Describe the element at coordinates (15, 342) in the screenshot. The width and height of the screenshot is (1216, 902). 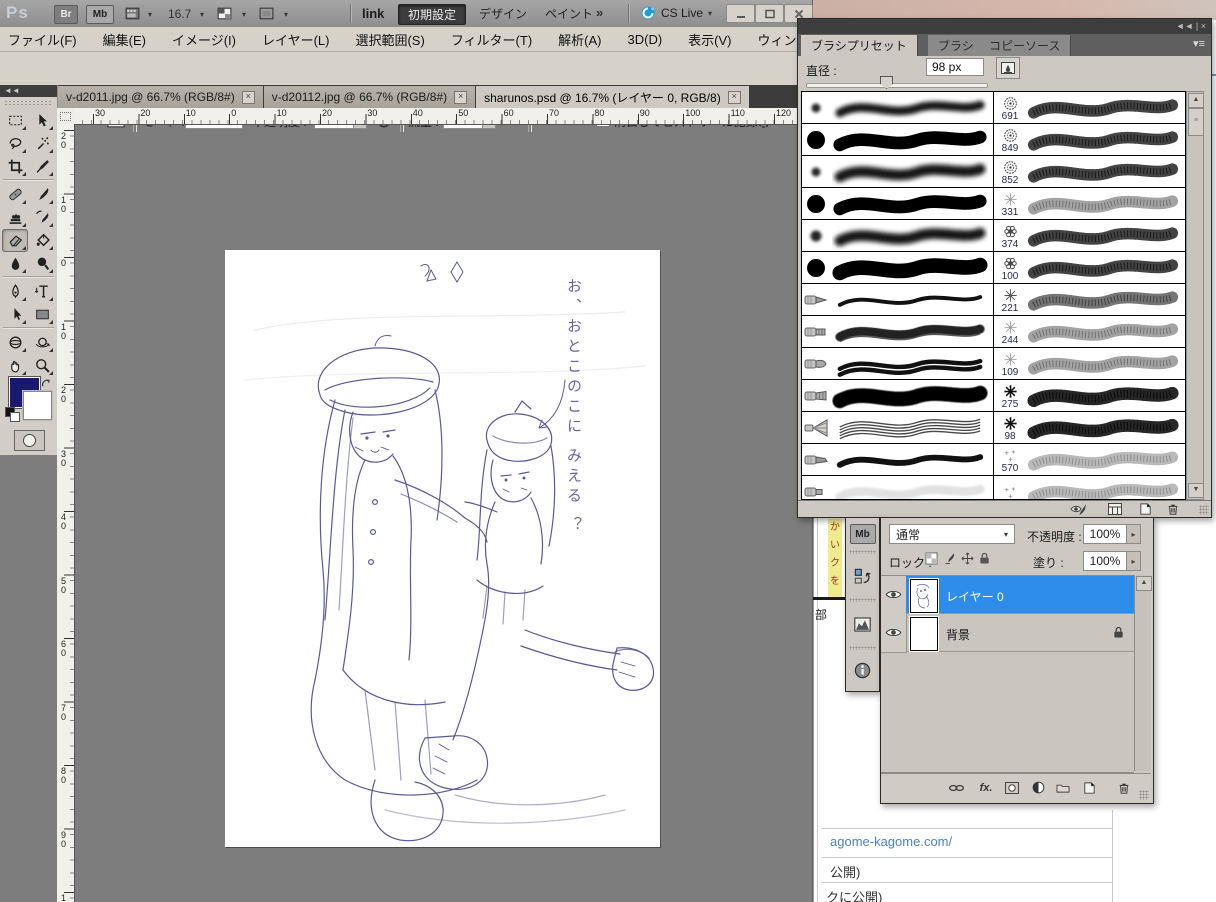
I see `3d-rotate-tool-icon` at that location.